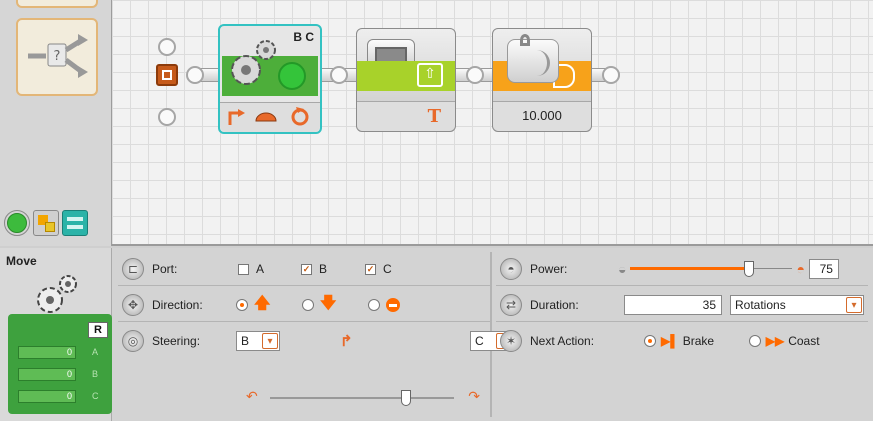 The image size is (873, 421). Describe the element at coordinates (176, 341) in the screenshot. I see `steering-label: Steering:` at that location.